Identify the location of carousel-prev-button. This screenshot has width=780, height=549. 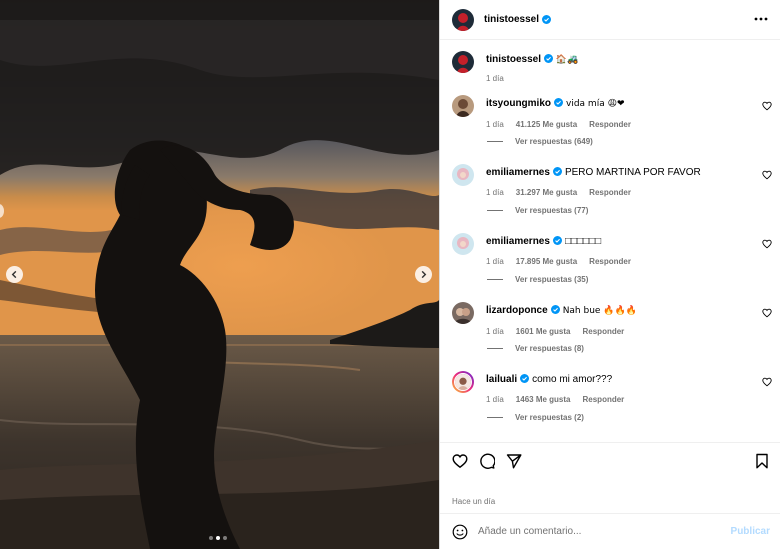
(14, 274).